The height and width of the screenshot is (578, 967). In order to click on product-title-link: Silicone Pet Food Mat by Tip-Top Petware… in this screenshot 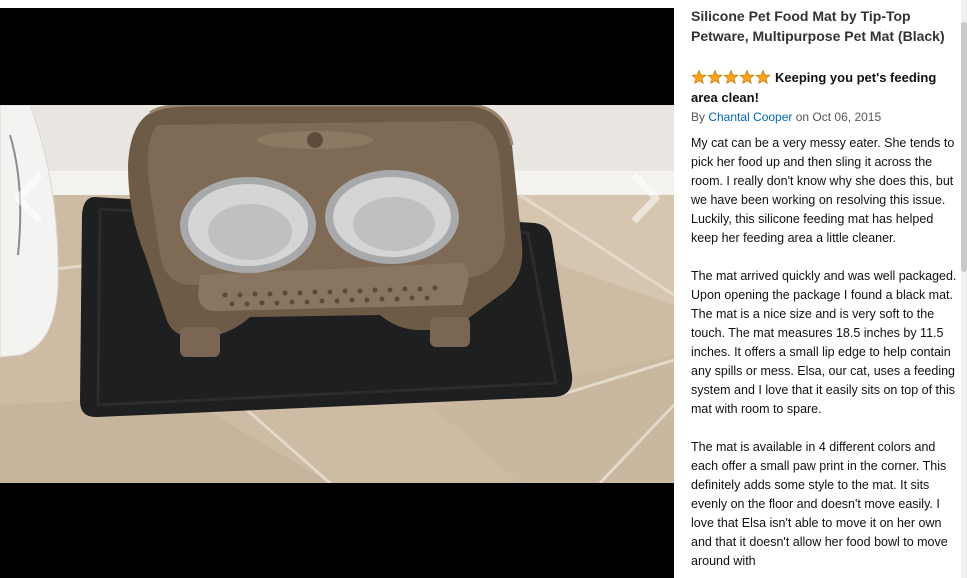, I will do `click(827, 26)`.